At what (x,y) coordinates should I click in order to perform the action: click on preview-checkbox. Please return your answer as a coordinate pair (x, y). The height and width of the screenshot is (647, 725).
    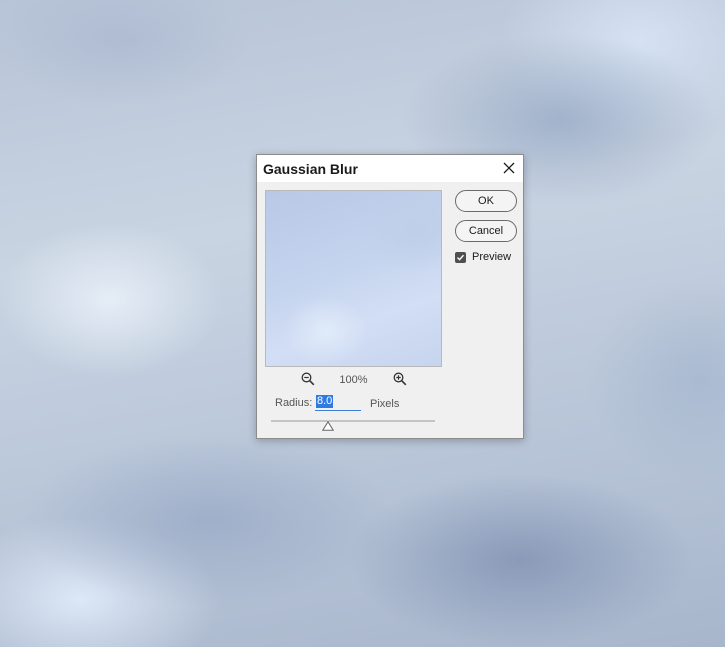
    Looking at the image, I should click on (460, 257).